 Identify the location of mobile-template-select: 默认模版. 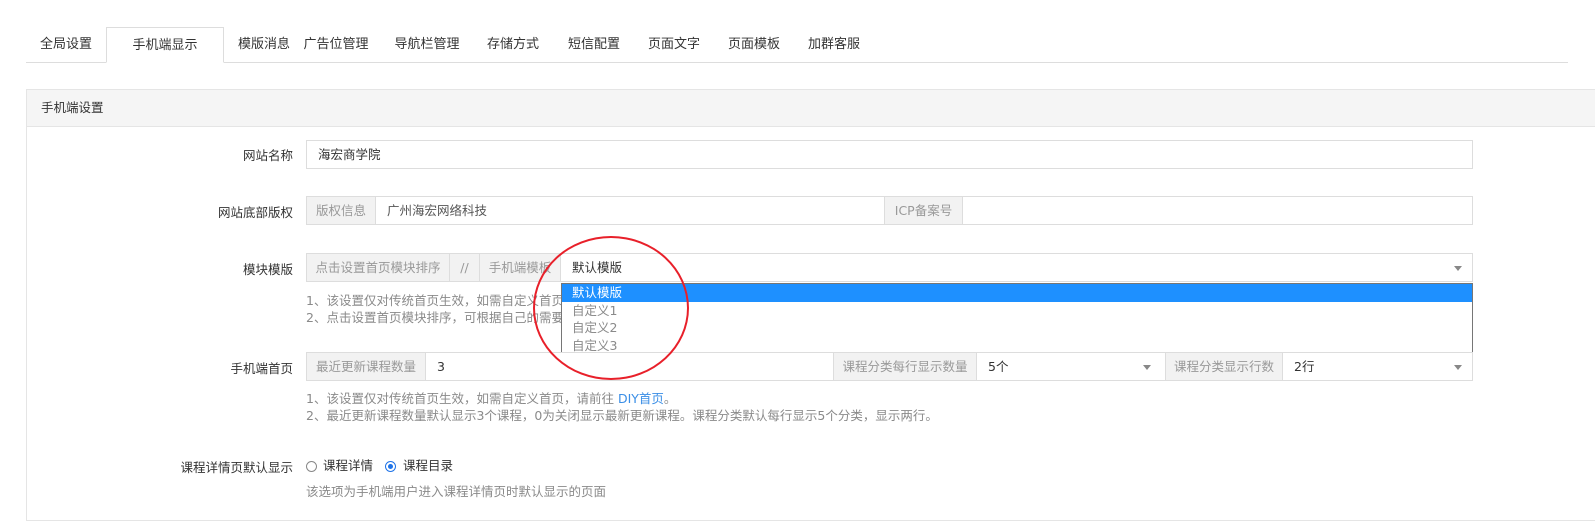
(966, 267).